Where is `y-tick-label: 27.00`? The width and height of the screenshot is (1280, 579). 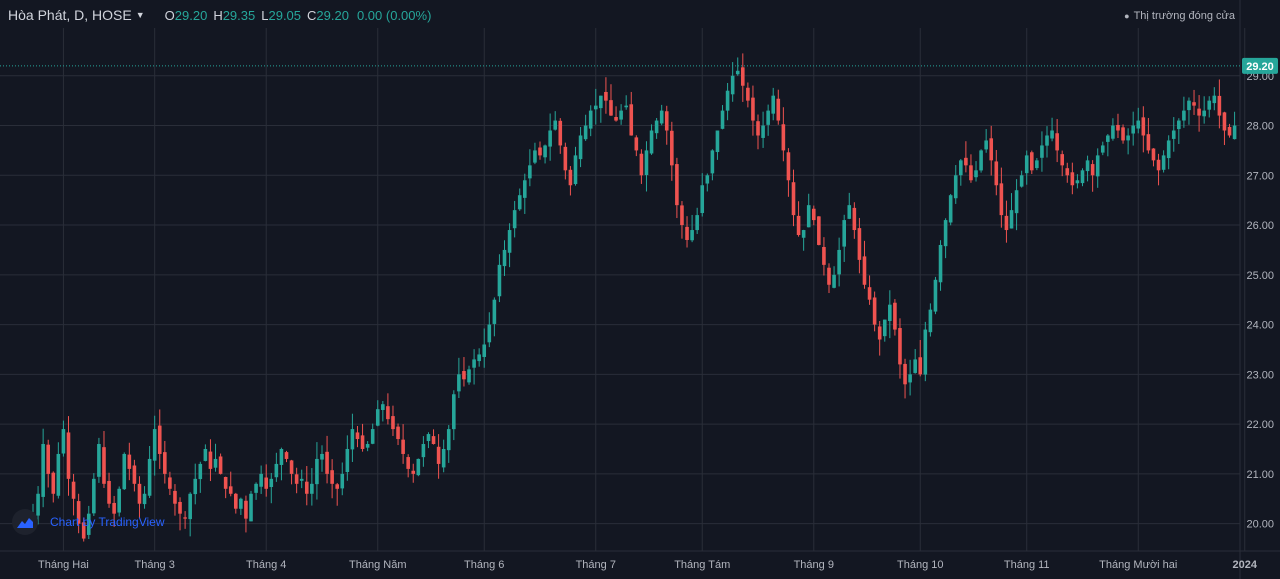 y-tick-label: 27.00 is located at coordinates (1260, 176).